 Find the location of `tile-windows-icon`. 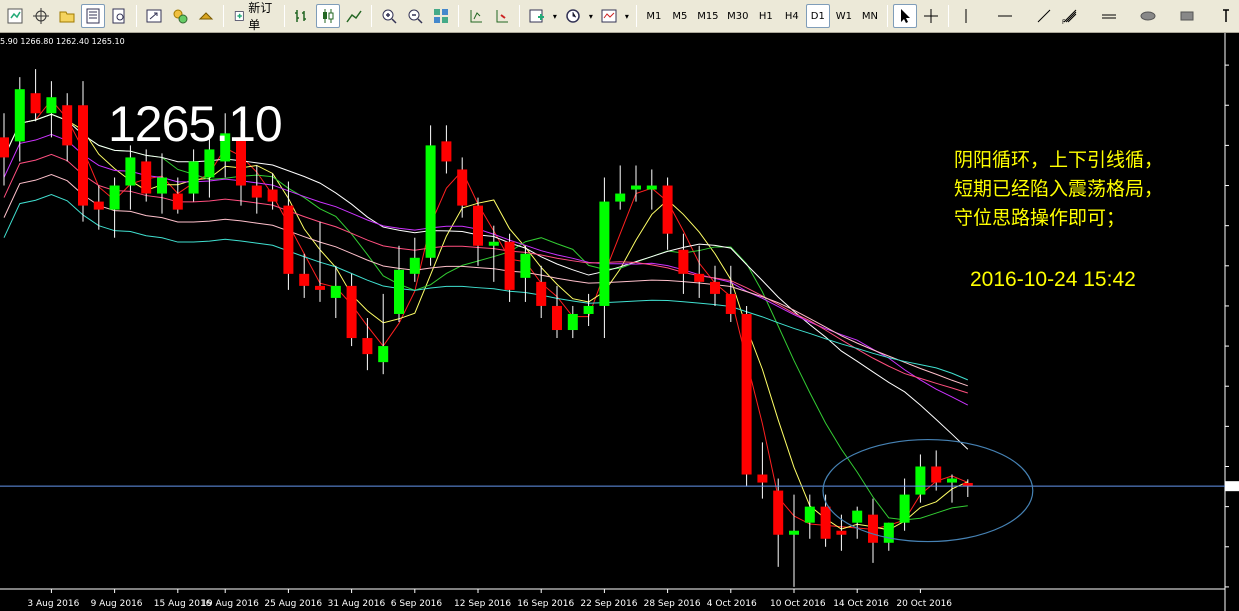

tile-windows-icon is located at coordinates (441, 16).